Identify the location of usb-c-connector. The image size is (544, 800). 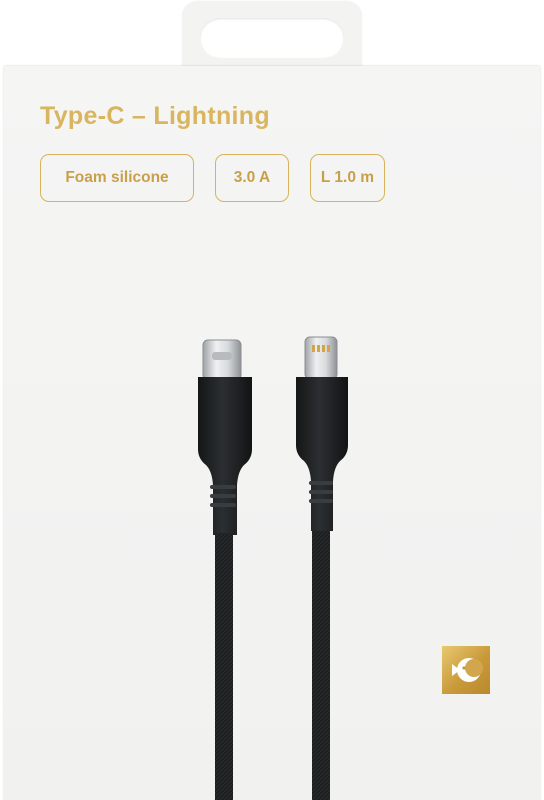
(225, 569).